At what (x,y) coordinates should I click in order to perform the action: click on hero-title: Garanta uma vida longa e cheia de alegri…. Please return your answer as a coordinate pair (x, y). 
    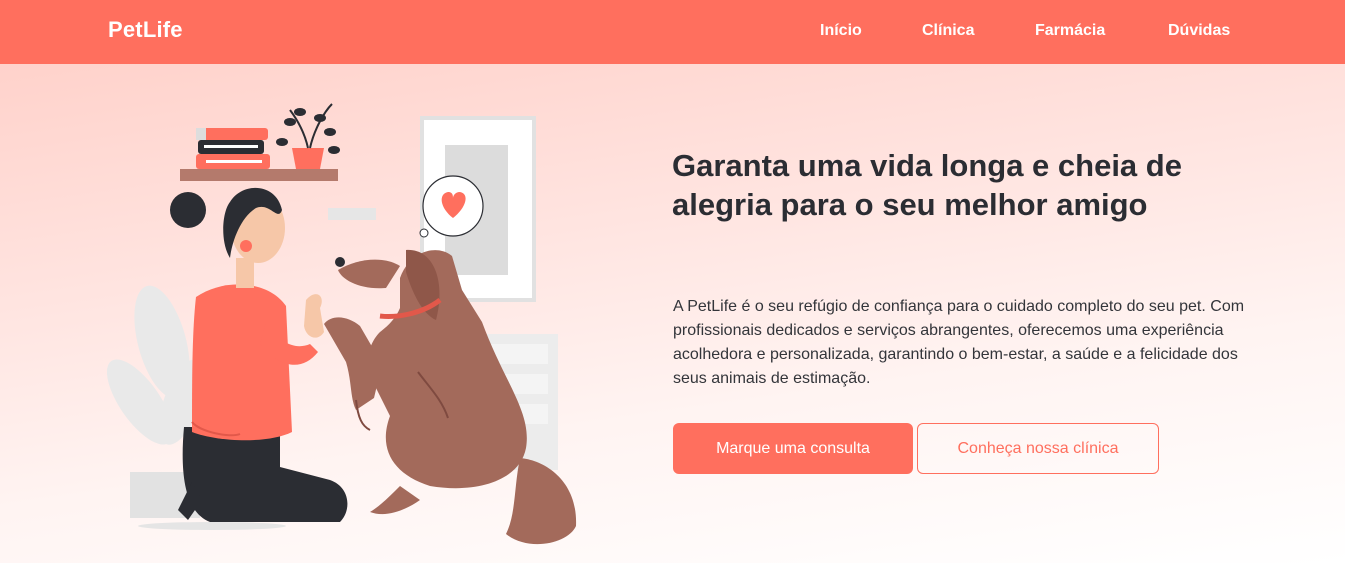
    Looking at the image, I should click on (927, 185).